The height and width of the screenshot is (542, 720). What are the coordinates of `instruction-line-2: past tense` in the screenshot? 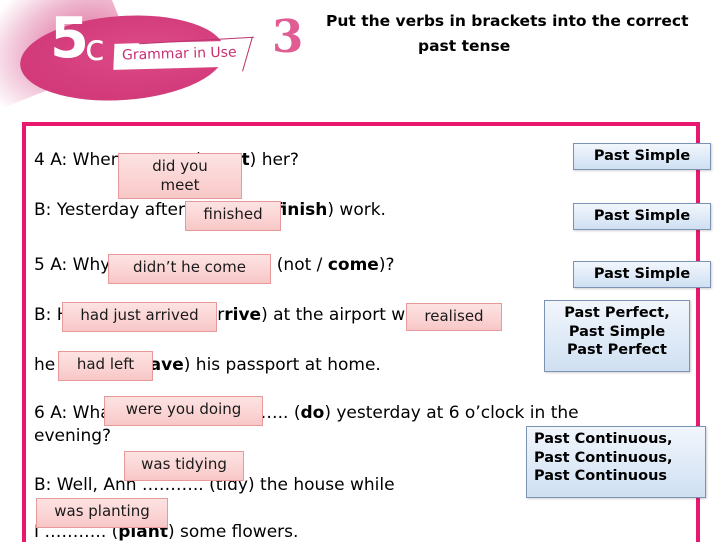 It's located at (464, 46).